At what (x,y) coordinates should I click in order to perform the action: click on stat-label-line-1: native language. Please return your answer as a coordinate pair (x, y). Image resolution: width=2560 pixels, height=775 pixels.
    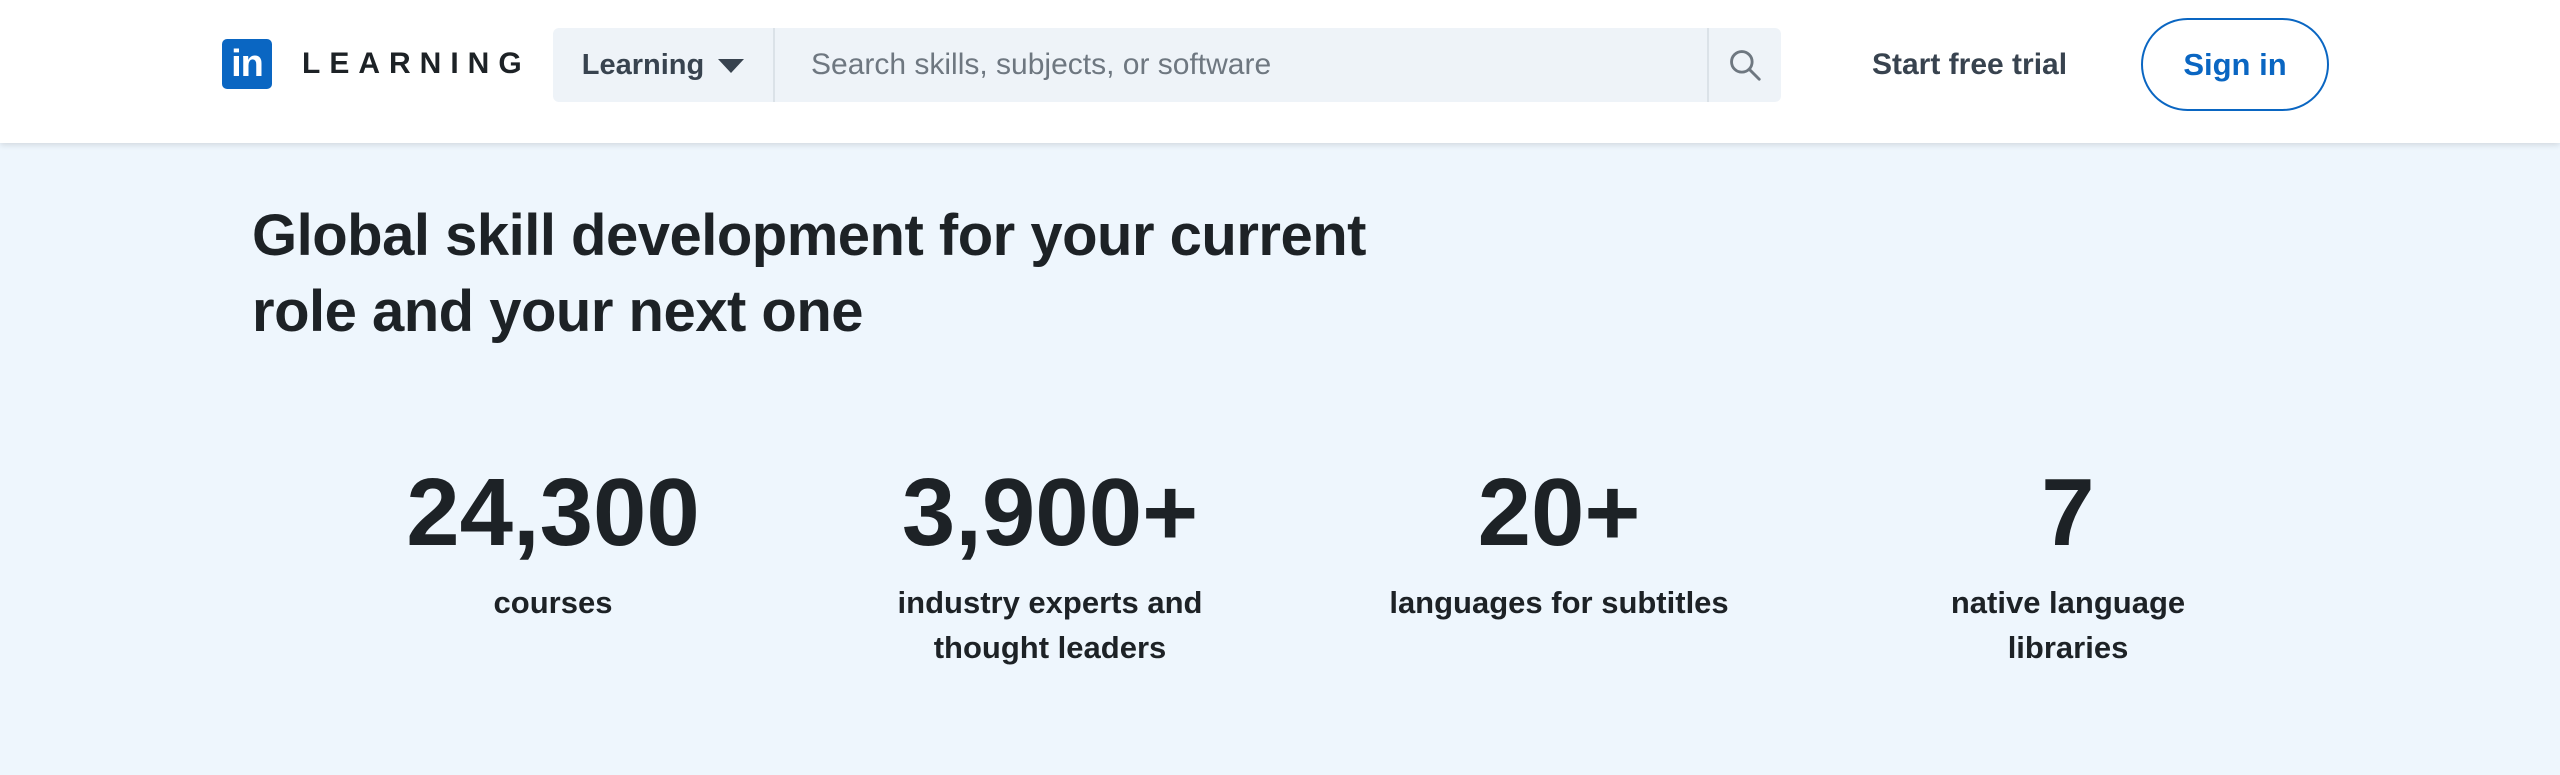
    Looking at the image, I should click on (2068, 602).